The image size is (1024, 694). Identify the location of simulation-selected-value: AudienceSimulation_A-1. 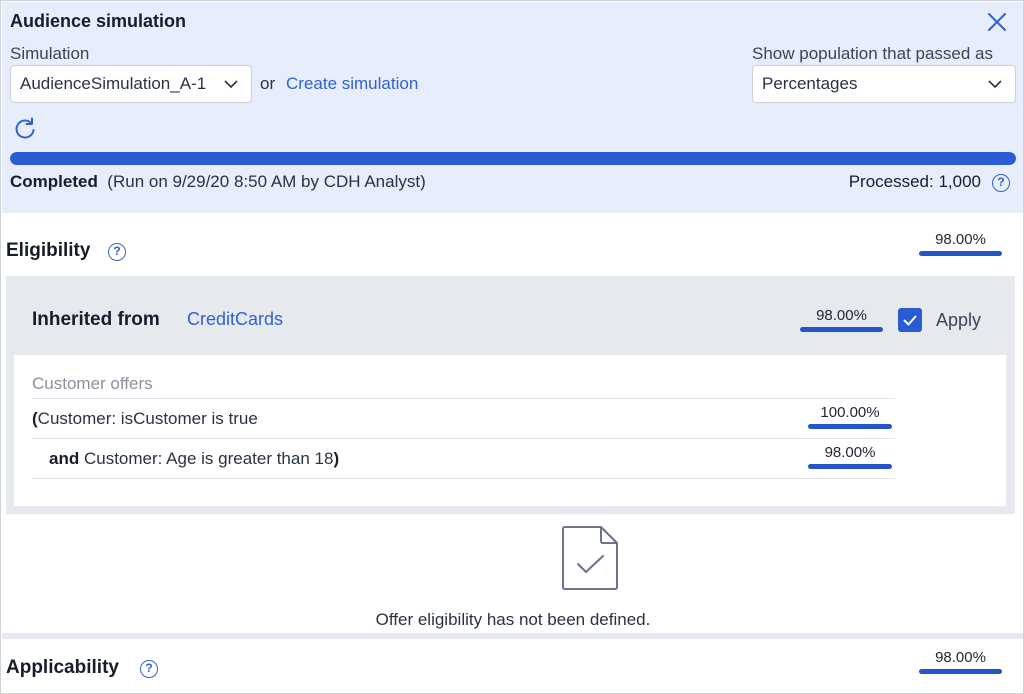
(113, 83).